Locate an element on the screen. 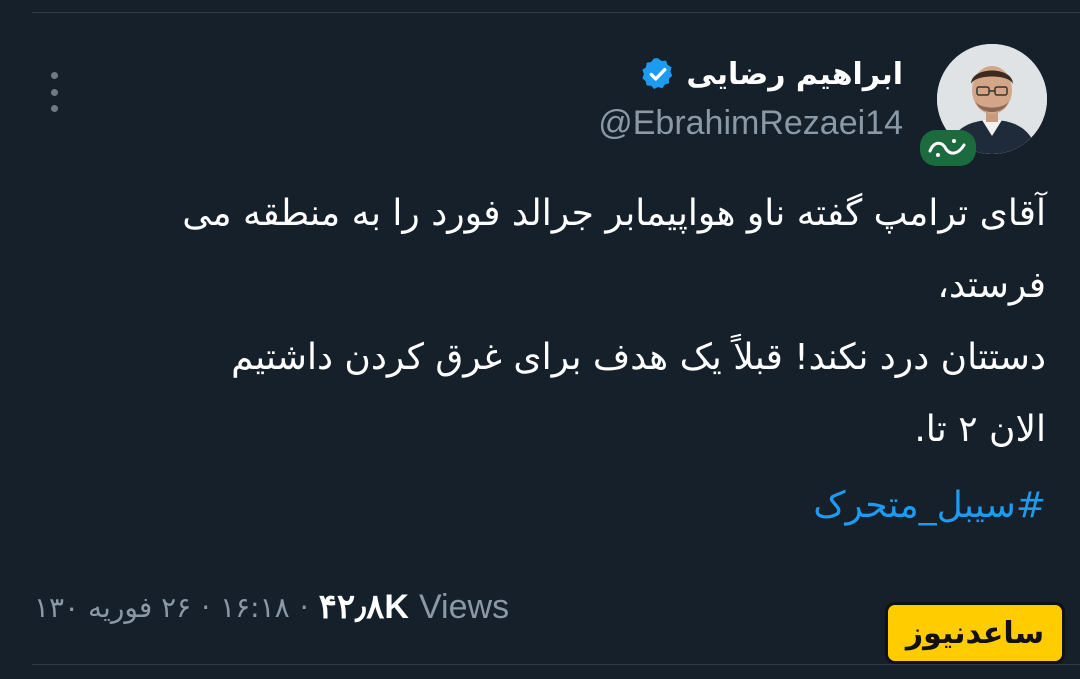  bottom-divider is located at coordinates (556, 664).